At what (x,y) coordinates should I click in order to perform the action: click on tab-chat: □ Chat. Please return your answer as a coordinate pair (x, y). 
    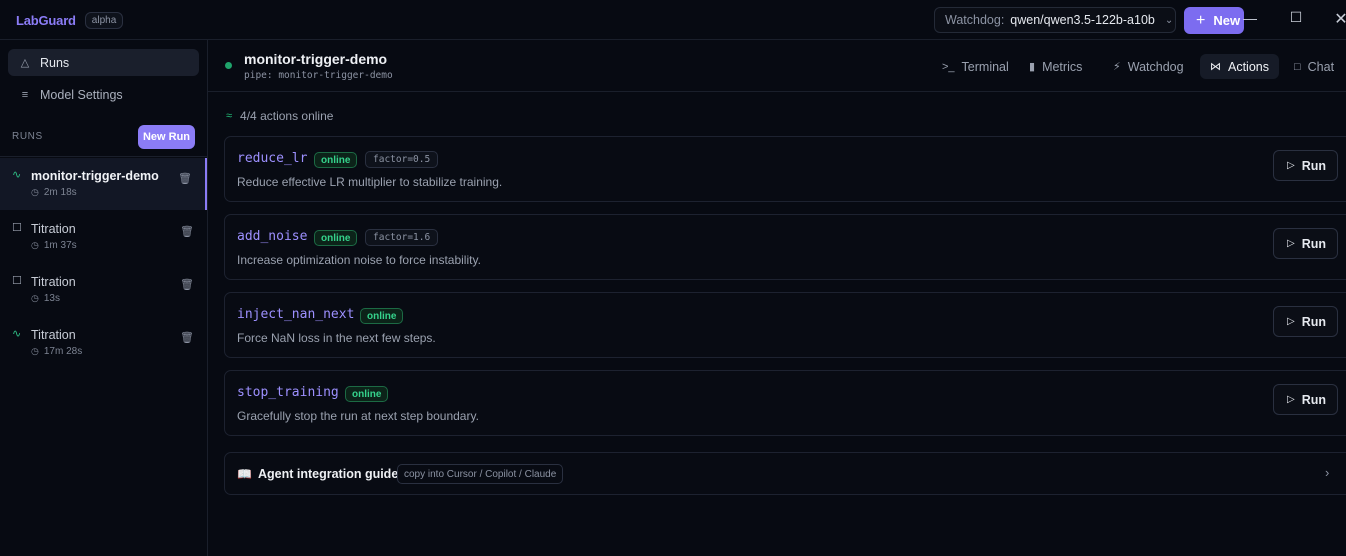
    Looking at the image, I should click on (1314, 66).